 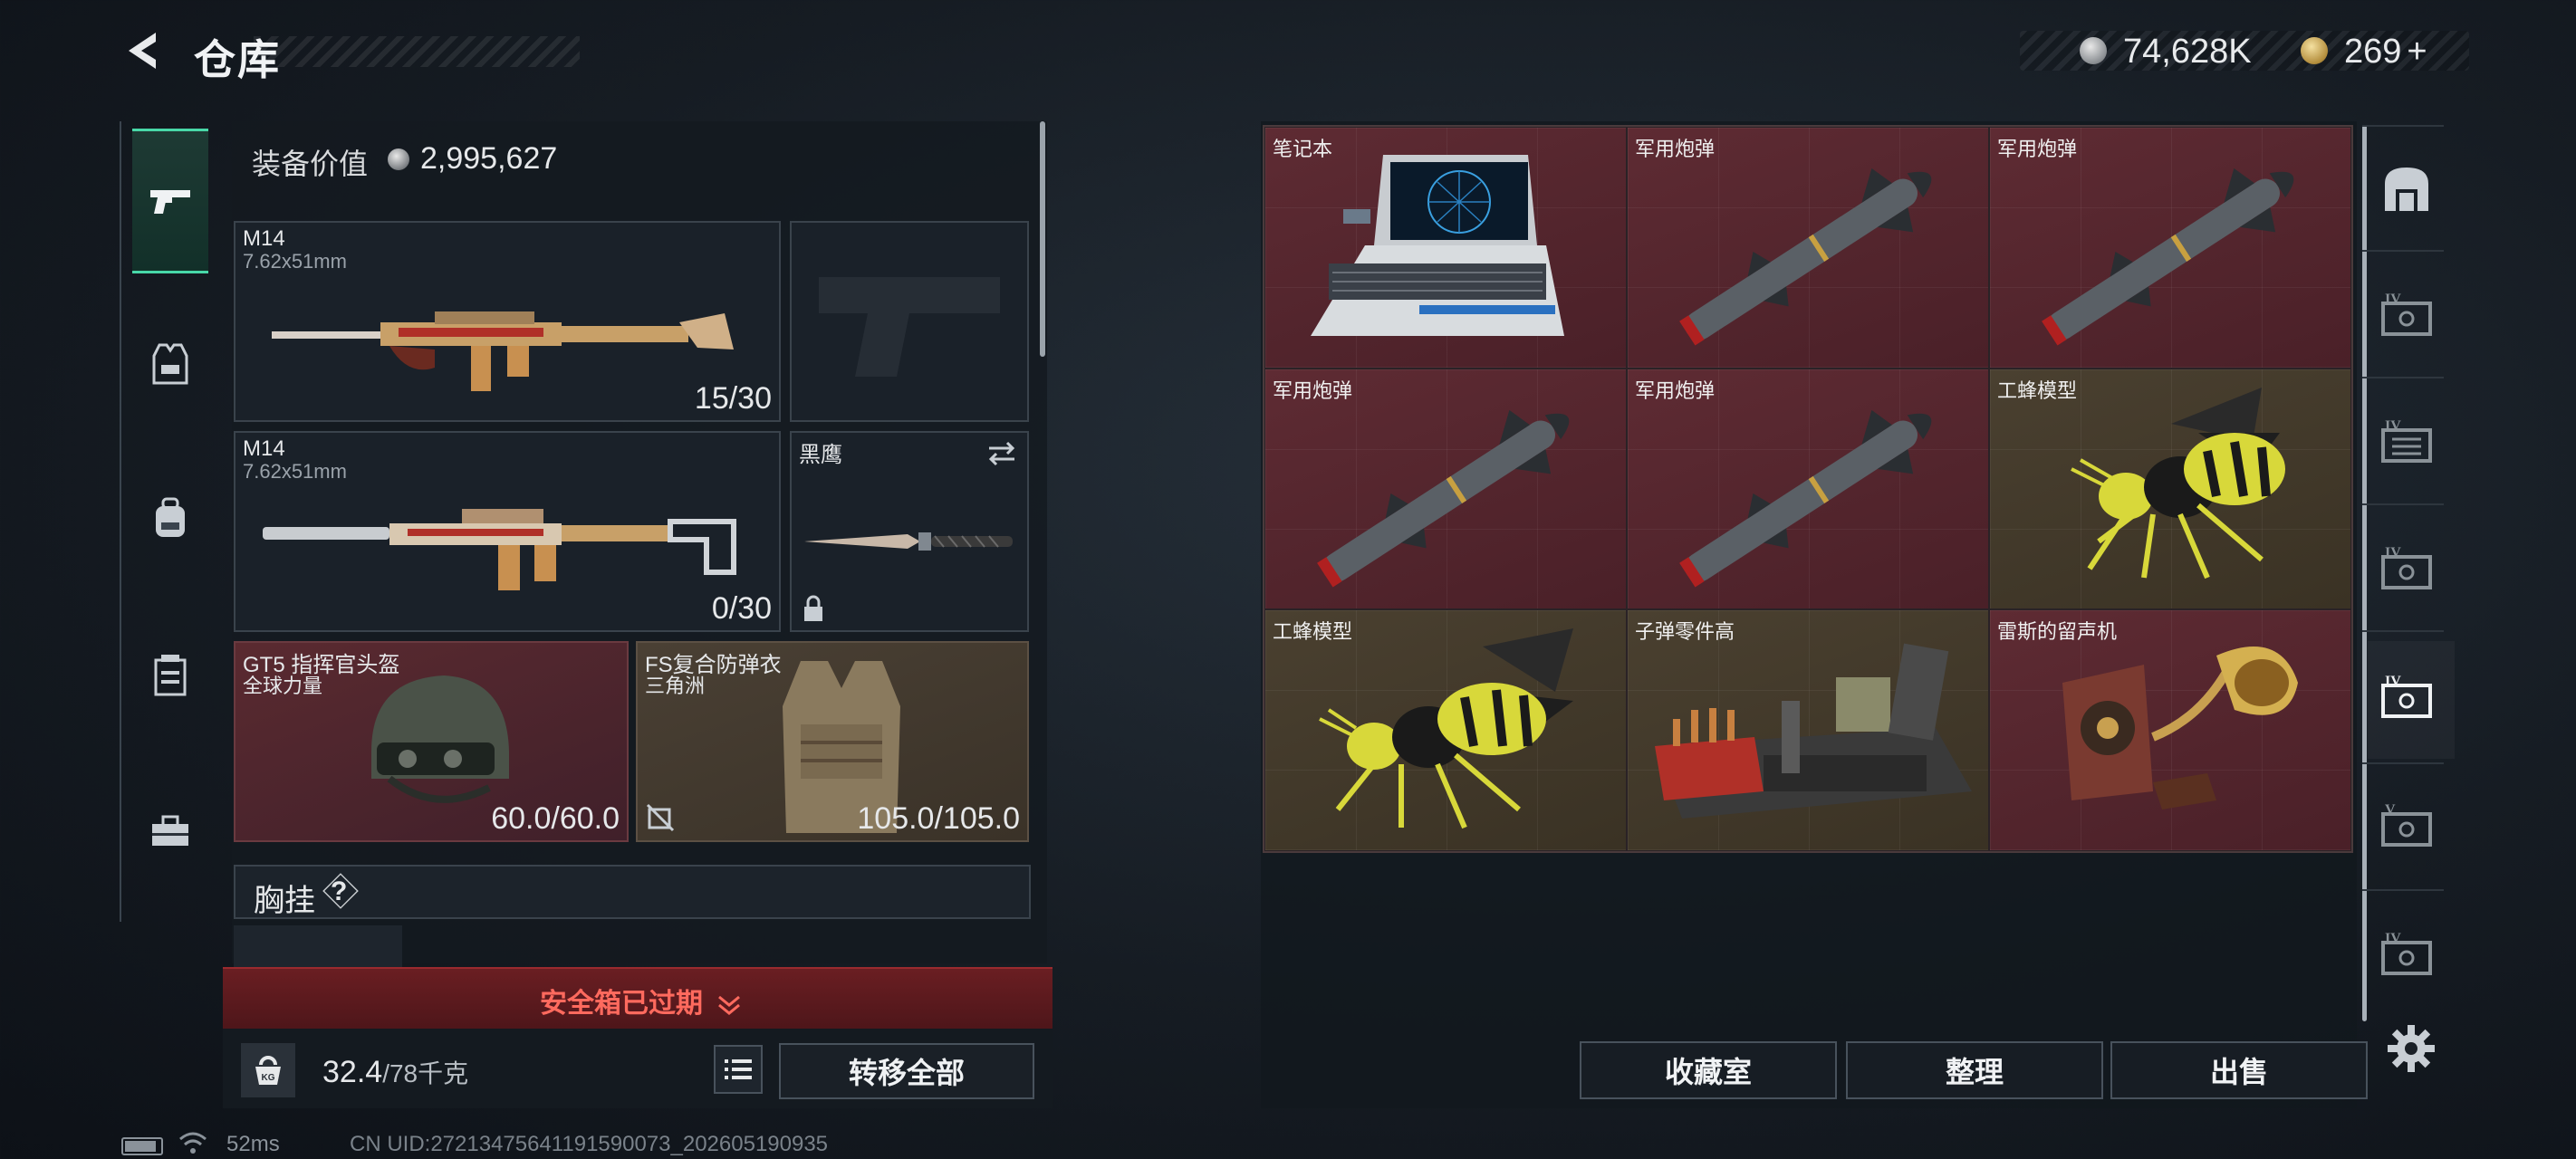 I want to click on gold-currency-value: 269, so click(x=2373, y=52).